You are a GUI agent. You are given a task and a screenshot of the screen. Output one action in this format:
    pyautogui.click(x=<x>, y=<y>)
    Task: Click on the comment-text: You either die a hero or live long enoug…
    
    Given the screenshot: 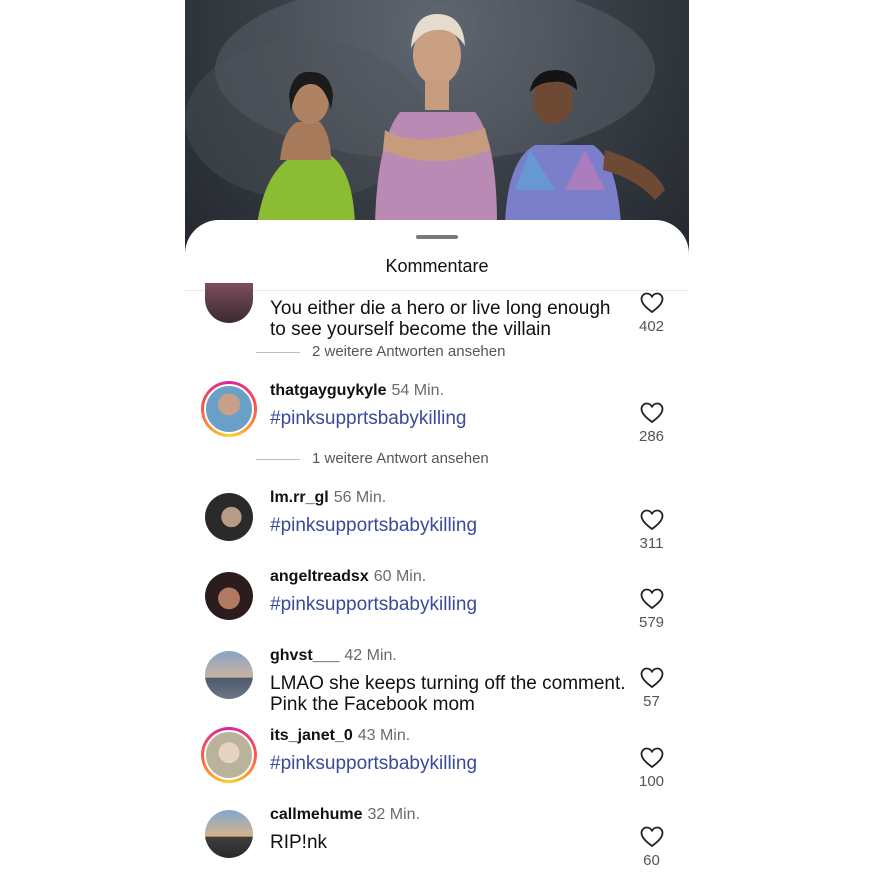 What is the action you would take?
    pyautogui.click(x=440, y=319)
    